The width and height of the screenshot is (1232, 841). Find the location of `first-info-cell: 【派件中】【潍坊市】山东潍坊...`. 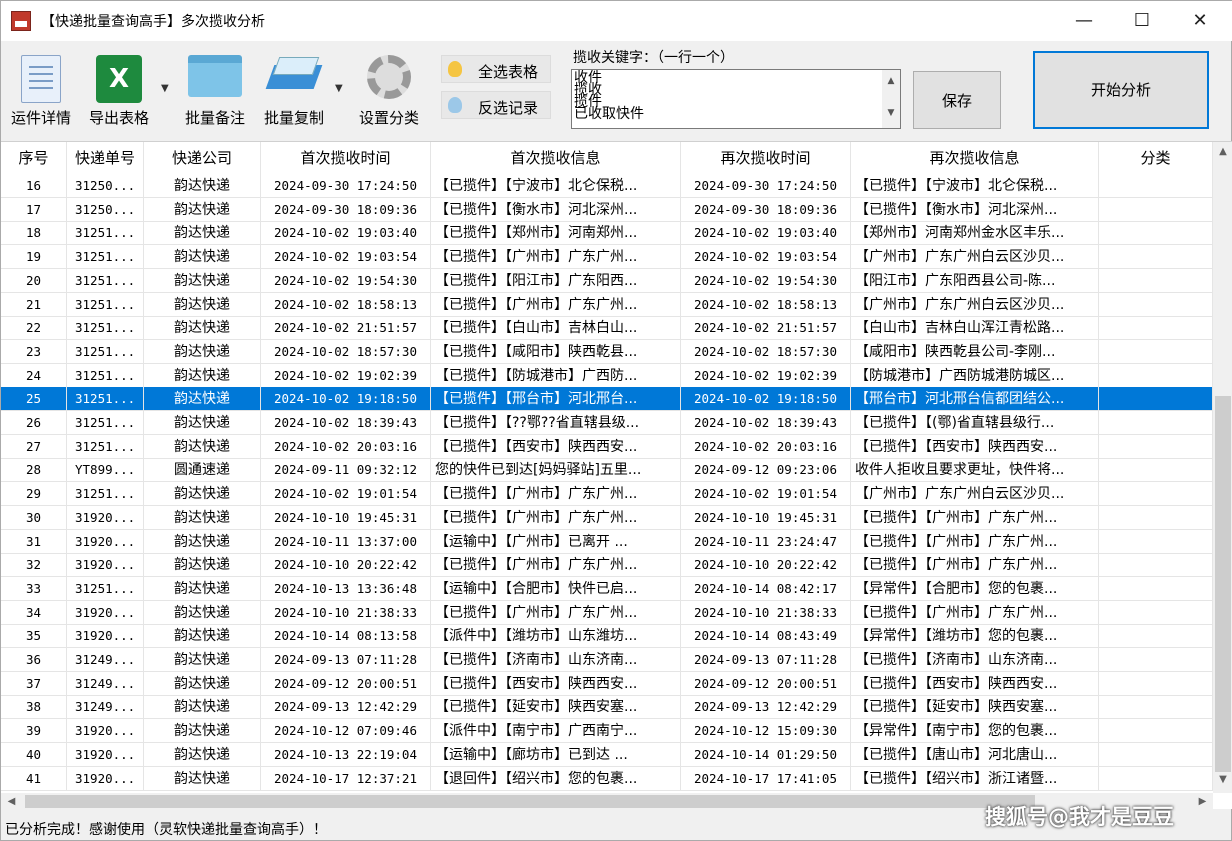

first-info-cell: 【派件中】【潍坊市】山东潍坊... is located at coordinates (556, 636).